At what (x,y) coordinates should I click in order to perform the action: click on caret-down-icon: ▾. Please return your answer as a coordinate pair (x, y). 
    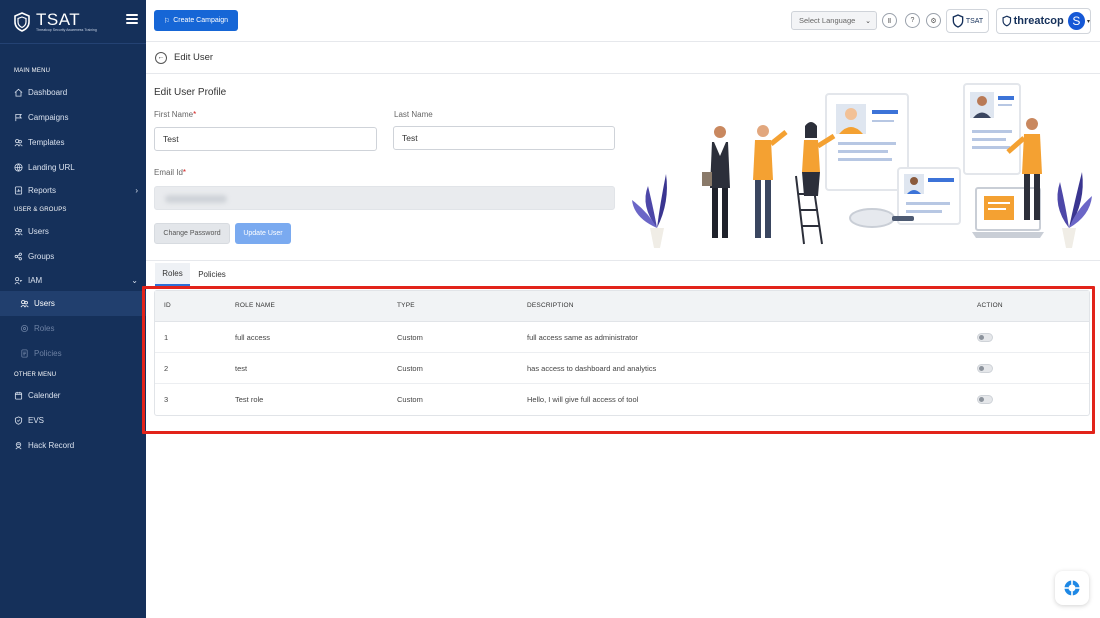
    Looking at the image, I should click on (1088, 21).